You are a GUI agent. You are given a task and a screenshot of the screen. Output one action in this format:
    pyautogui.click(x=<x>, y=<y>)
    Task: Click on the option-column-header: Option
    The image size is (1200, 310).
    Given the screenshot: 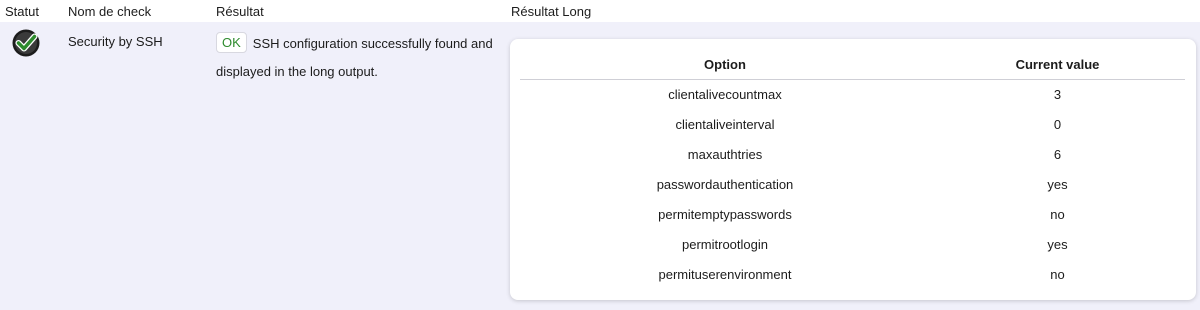 What is the action you would take?
    pyautogui.click(x=725, y=65)
    